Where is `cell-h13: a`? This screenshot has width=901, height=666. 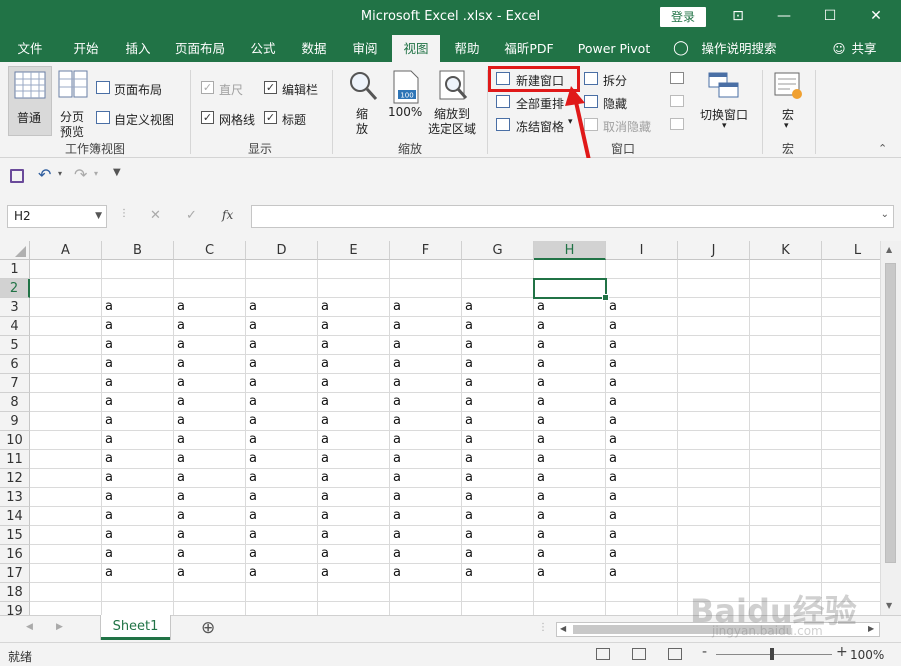 cell-h13: a is located at coordinates (570, 497).